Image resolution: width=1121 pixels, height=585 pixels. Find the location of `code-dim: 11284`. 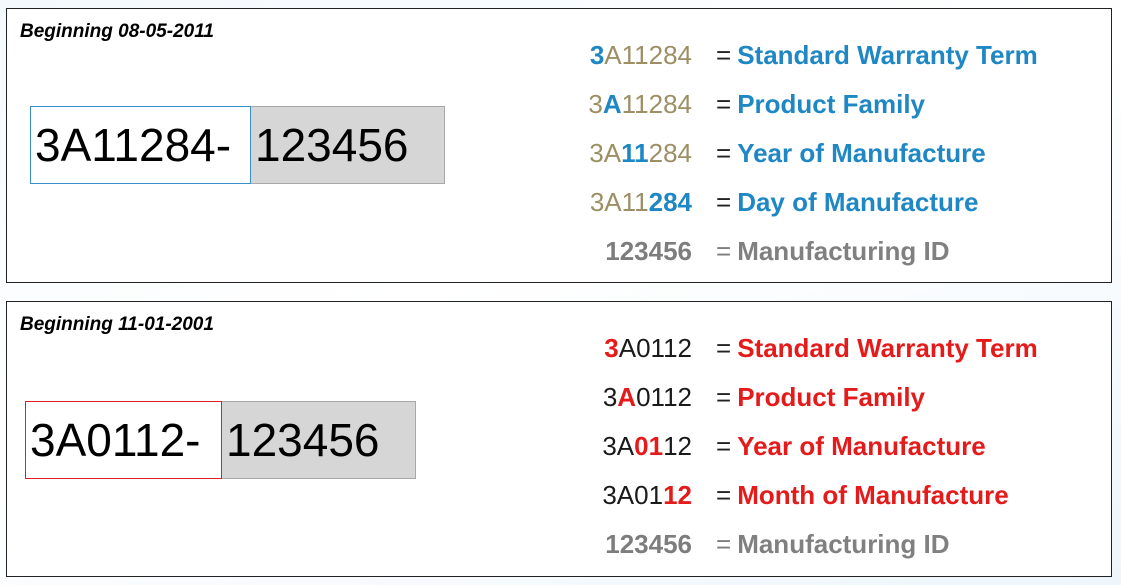

code-dim: 11284 is located at coordinates (656, 104).